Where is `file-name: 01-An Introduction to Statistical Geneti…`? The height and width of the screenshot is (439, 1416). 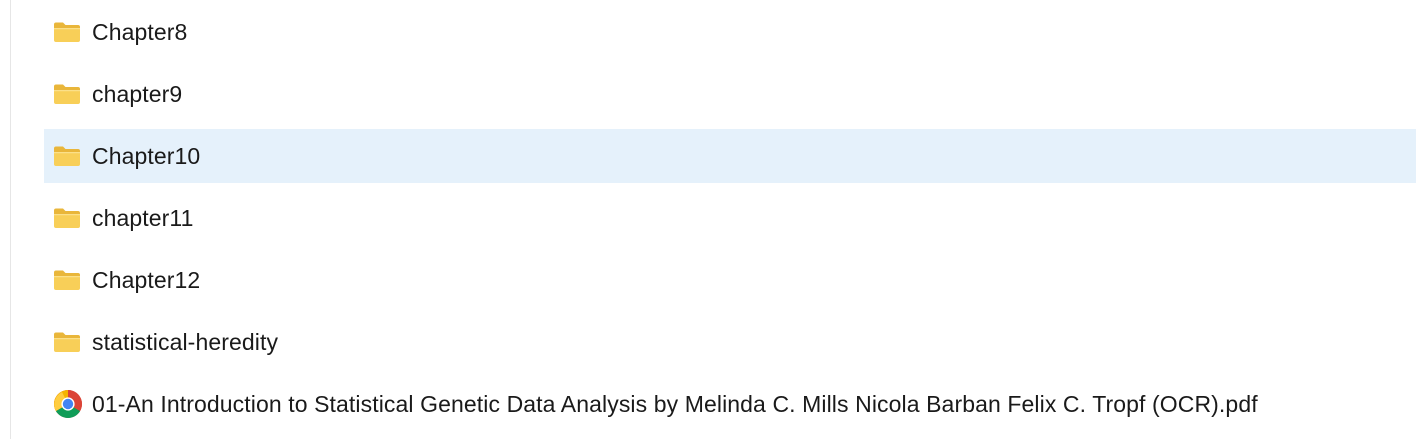
file-name: 01-An Introduction to Statistical Geneti… is located at coordinates (675, 403).